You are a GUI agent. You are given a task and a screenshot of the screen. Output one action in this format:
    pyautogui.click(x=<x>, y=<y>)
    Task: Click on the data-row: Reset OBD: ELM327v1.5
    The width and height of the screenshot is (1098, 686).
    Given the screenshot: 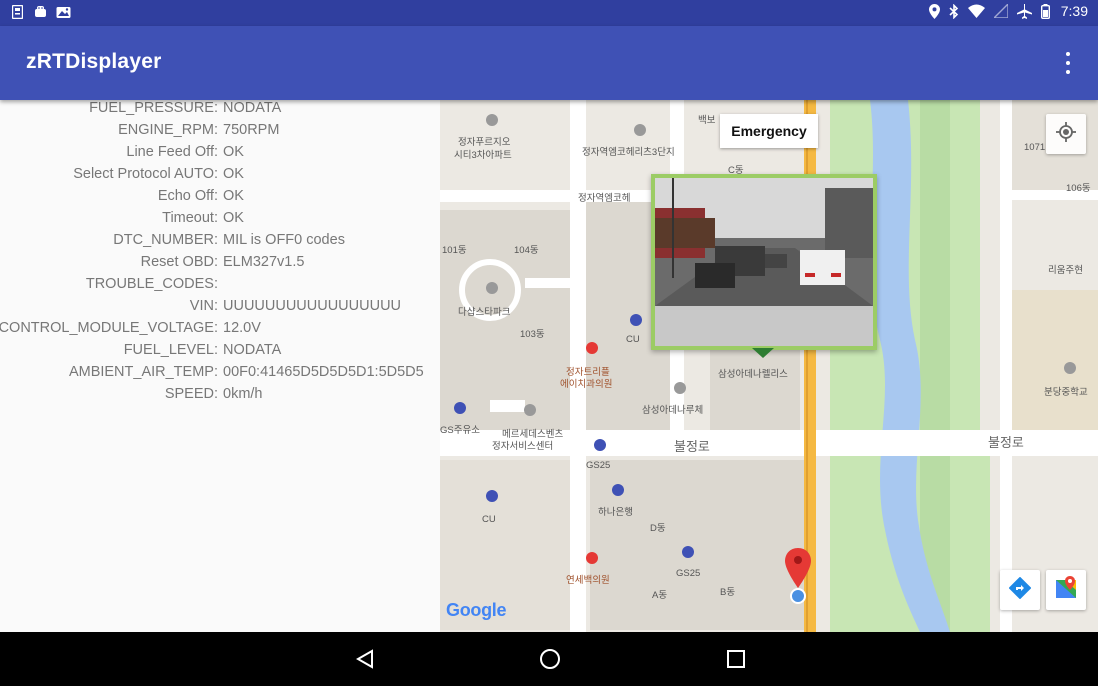 What is the action you would take?
    pyautogui.click(x=220, y=265)
    